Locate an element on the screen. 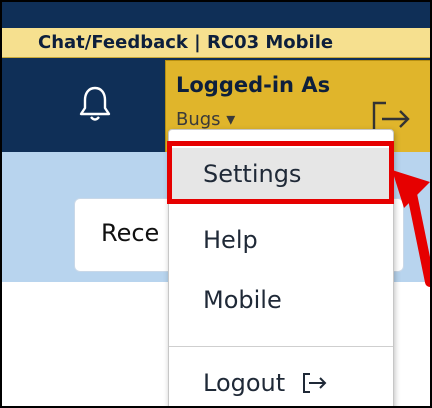  menu-item-settings: Settings is located at coordinates (281, 174).